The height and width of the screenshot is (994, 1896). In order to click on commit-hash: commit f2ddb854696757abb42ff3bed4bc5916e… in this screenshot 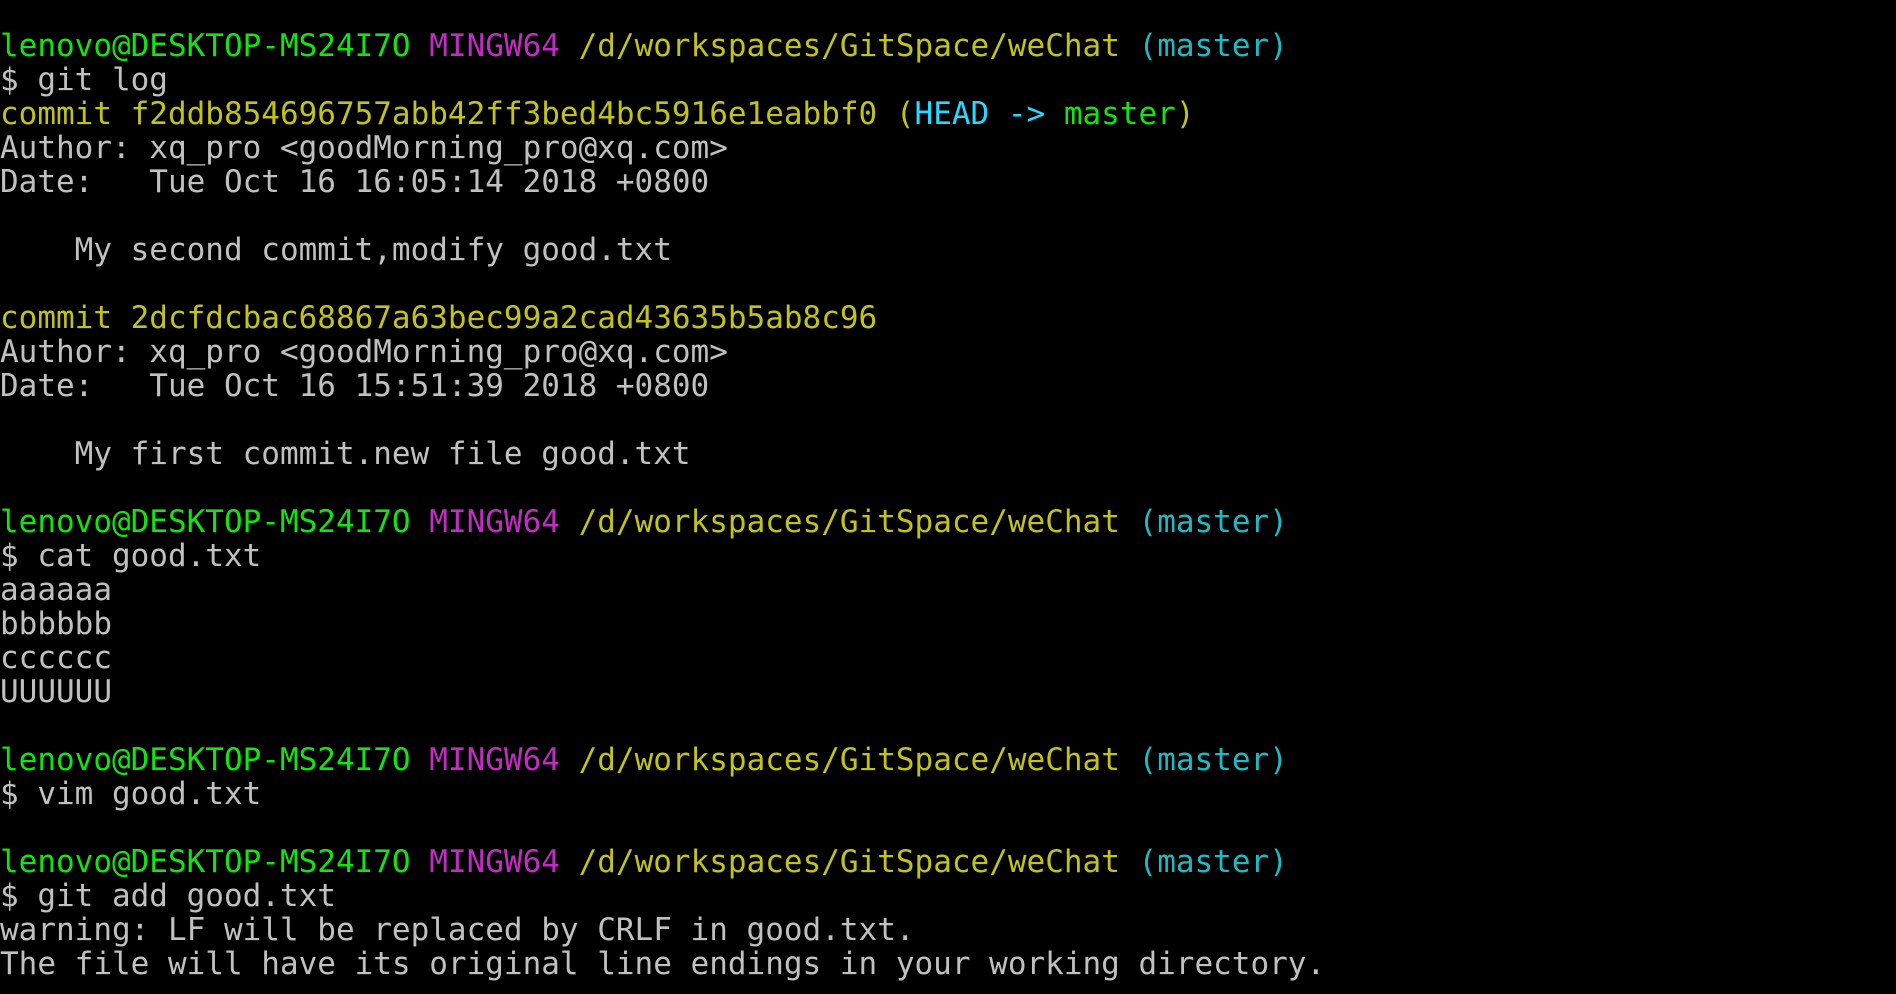, I will do `click(439, 114)`.